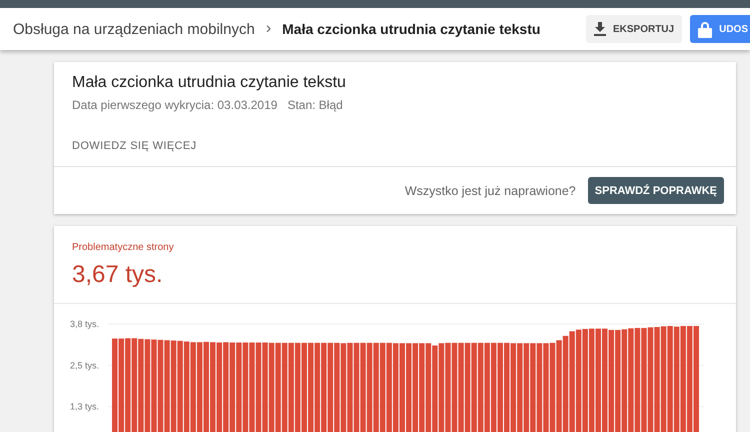 This screenshot has width=750, height=432. What do you see at coordinates (175, 105) in the screenshot?
I see `first-detected-date: Data pierwszego wykrycia: 03.03.2019` at bounding box center [175, 105].